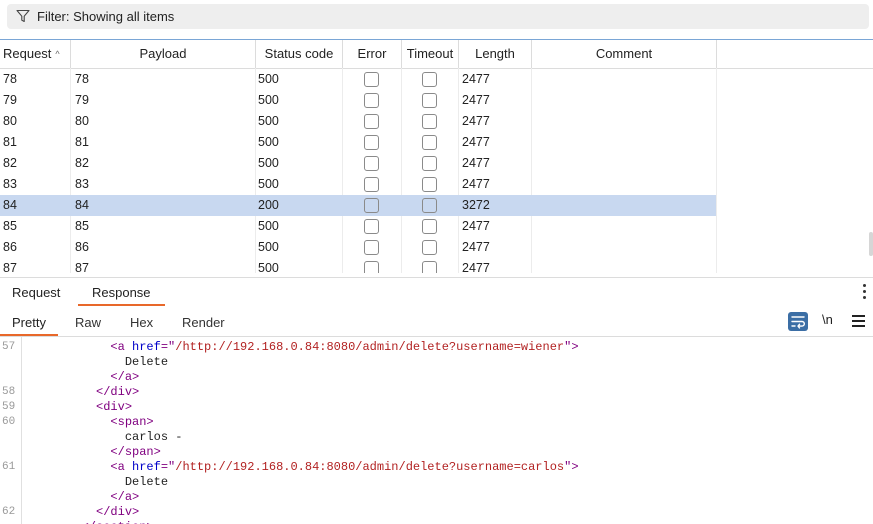  What do you see at coordinates (10, 79) in the screenshot?
I see `cell-request: 78` at bounding box center [10, 79].